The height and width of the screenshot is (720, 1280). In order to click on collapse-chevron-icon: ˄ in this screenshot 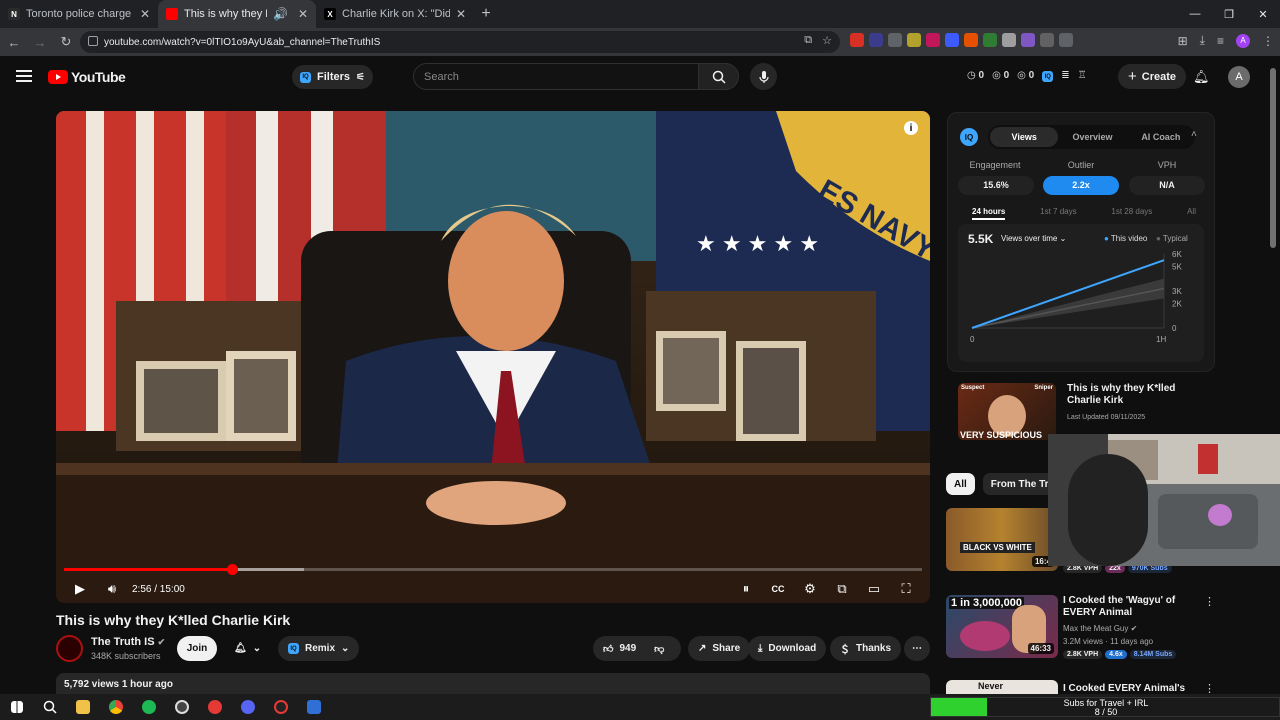, I will do `click(1194, 134)`.